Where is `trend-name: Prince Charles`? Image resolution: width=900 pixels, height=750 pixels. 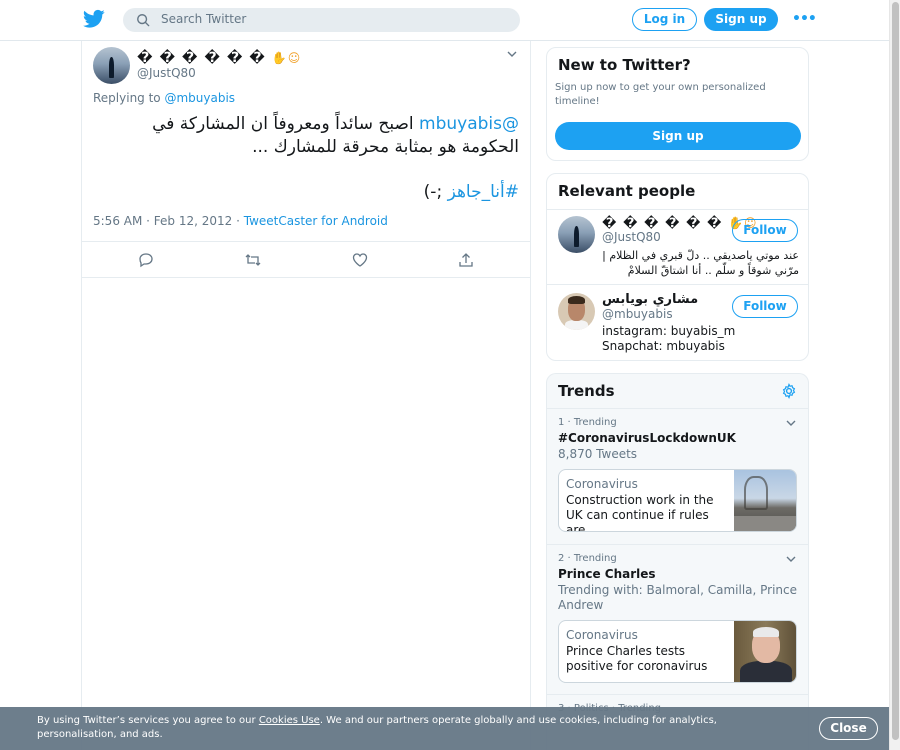 trend-name: Prince Charles is located at coordinates (607, 574).